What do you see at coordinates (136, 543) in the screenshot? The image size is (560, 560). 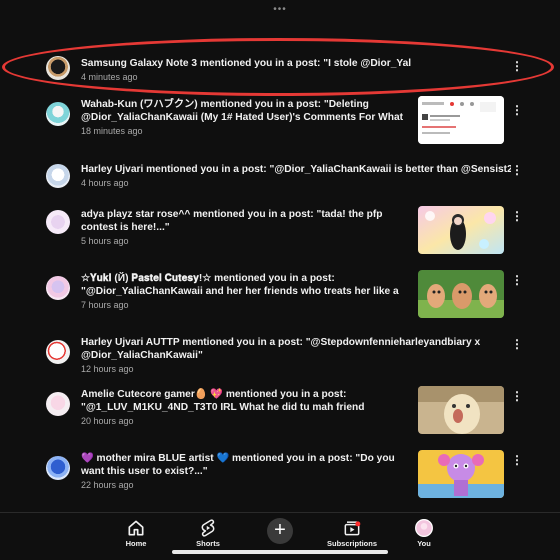 I see `nav-home-label: Home` at bounding box center [136, 543].